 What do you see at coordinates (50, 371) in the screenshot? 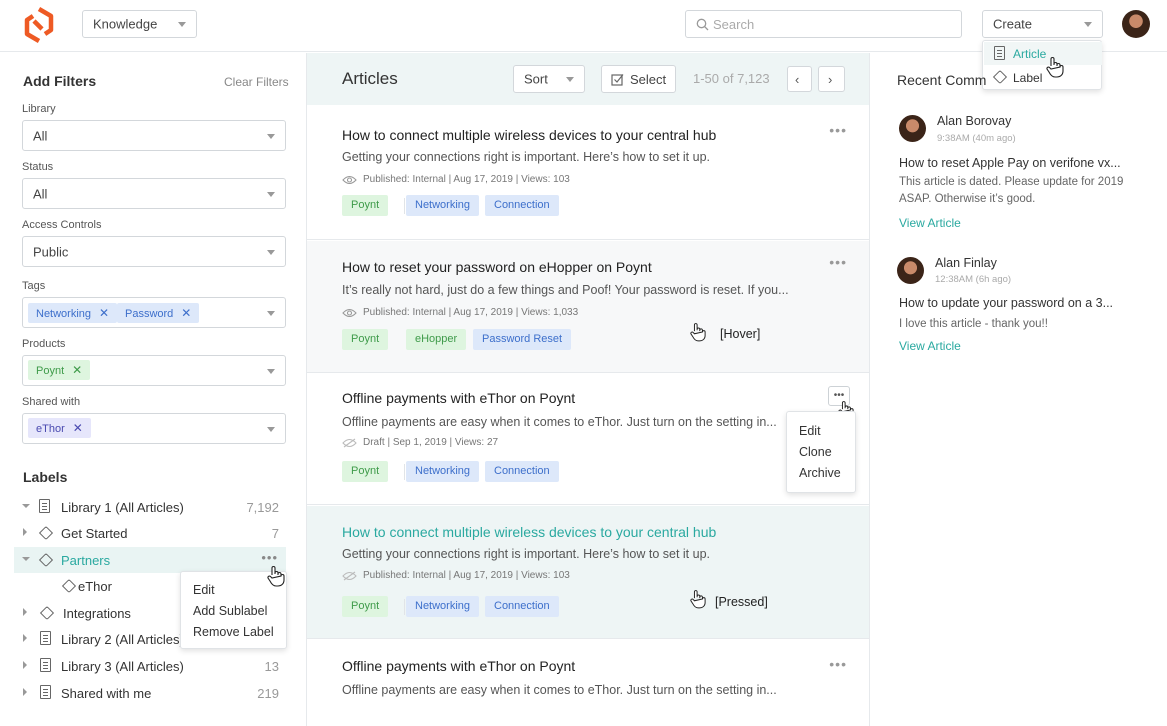
I see `product-chip-label: Poynt` at bounding box center [50, 371].